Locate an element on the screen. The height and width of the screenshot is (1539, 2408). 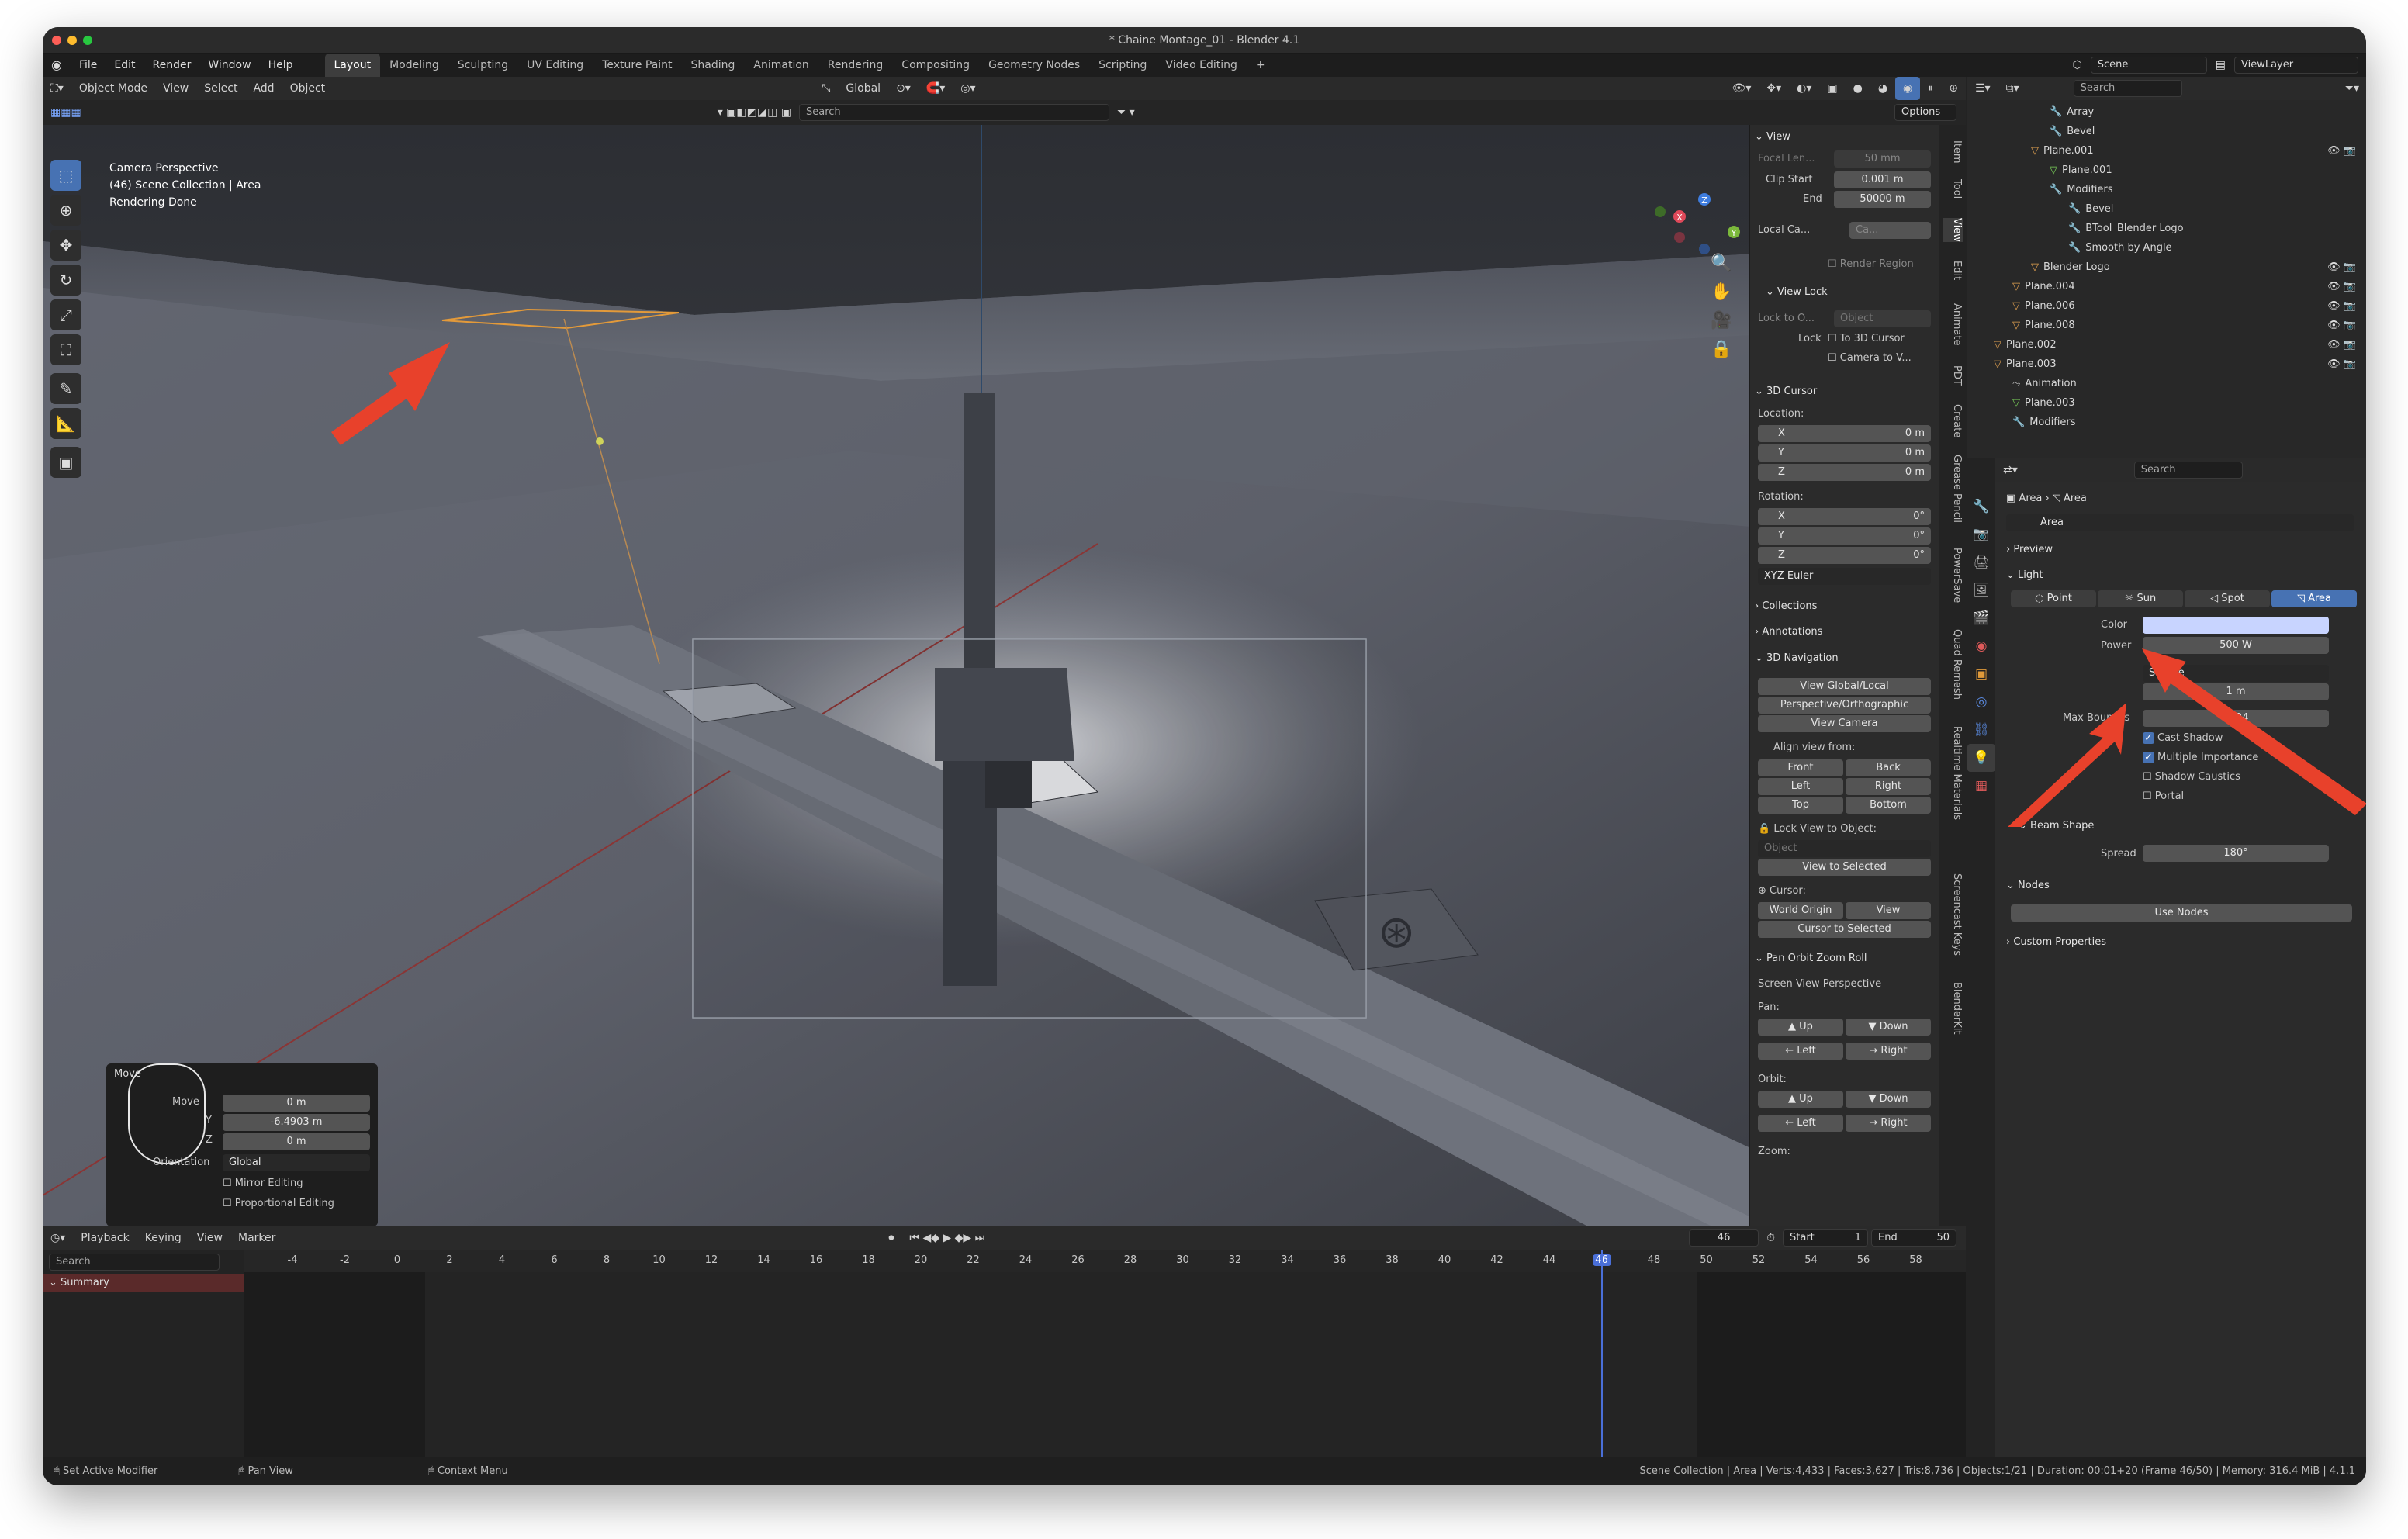
outliner-row: 🔧 BTool_Blender Logo is located at coordinates (2213, 229).